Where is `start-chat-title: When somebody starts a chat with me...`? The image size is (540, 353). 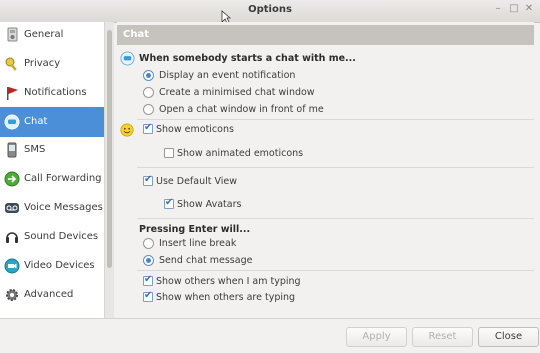 start-chat-title: When somebody starts a chat with me... is located at coordinates (247, 58).